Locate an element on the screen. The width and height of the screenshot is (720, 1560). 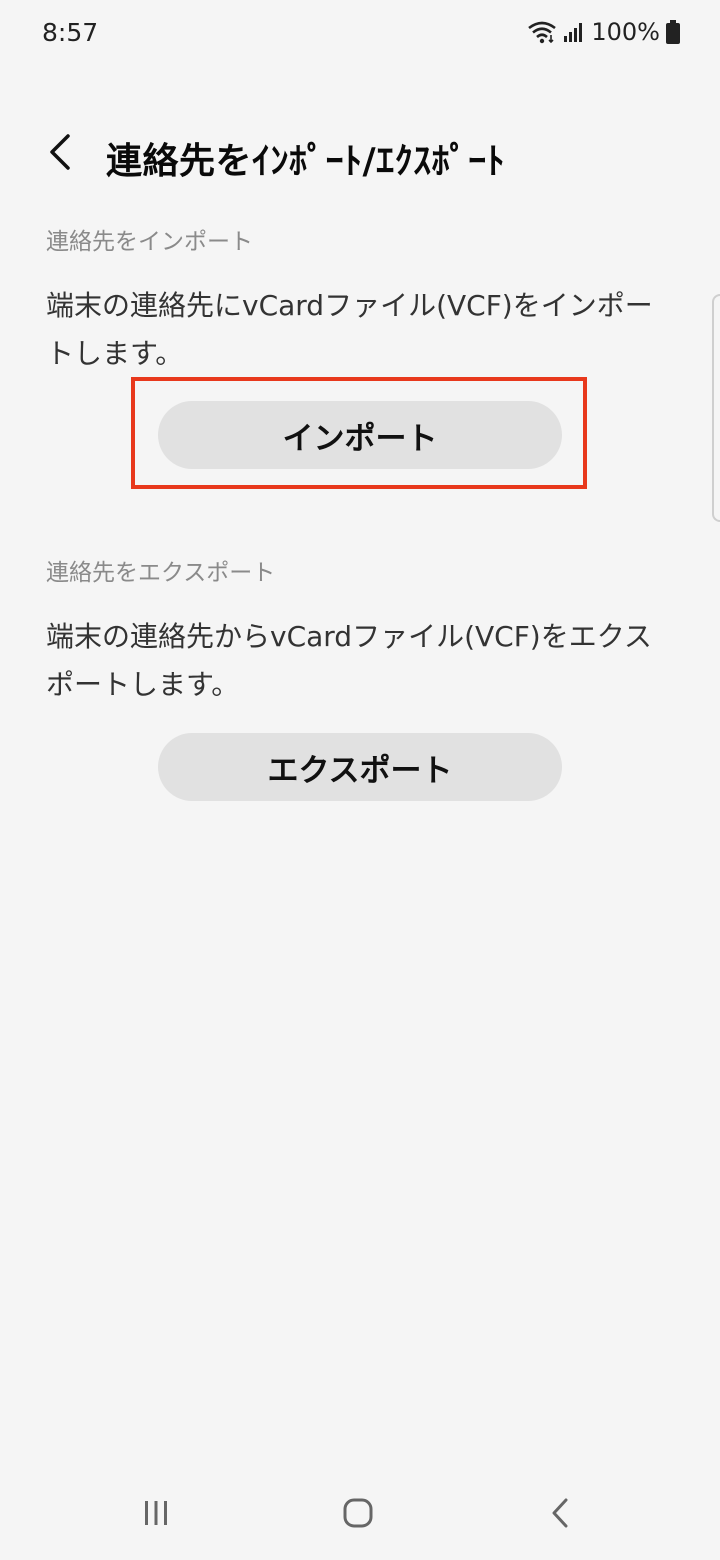
home-button is located at coordinates (358, 1515).